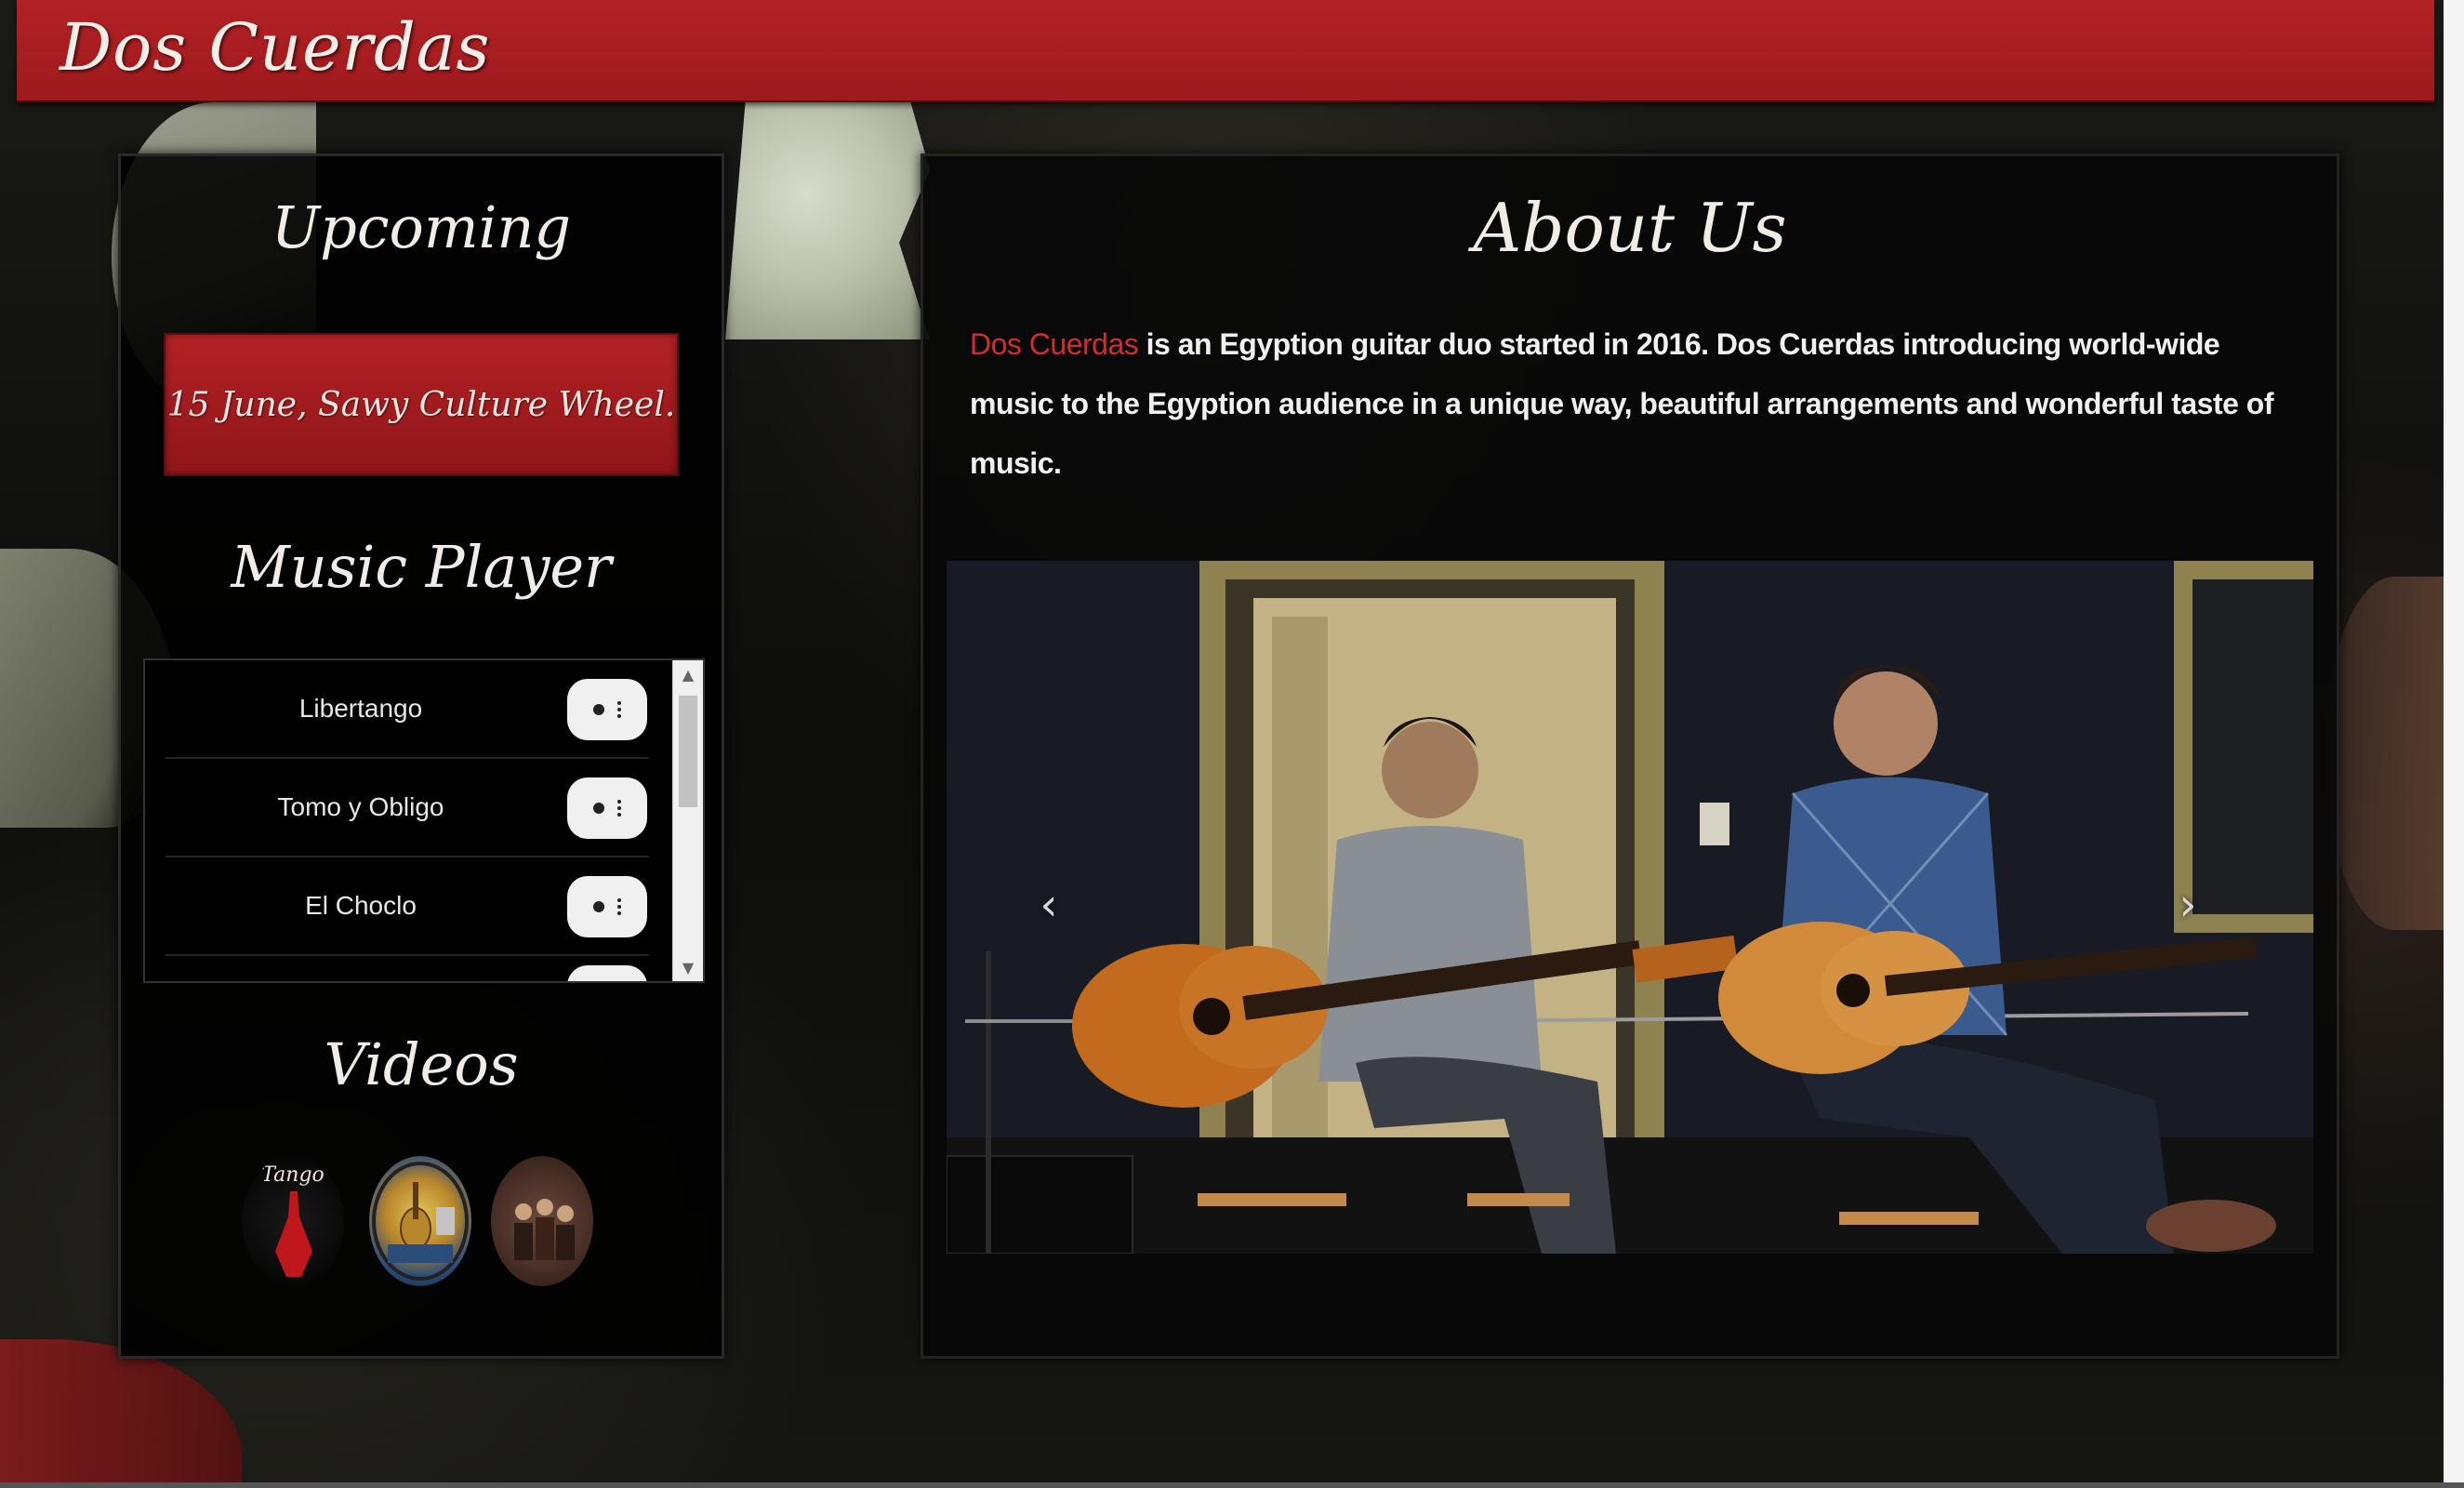 The height and width of the screenshot is (1488, 2464). What do you see at coordinates (1054, 344) in the screenshot?
I see `brand-name: Dos Cuerdas` at bounding box center [1054, 344].